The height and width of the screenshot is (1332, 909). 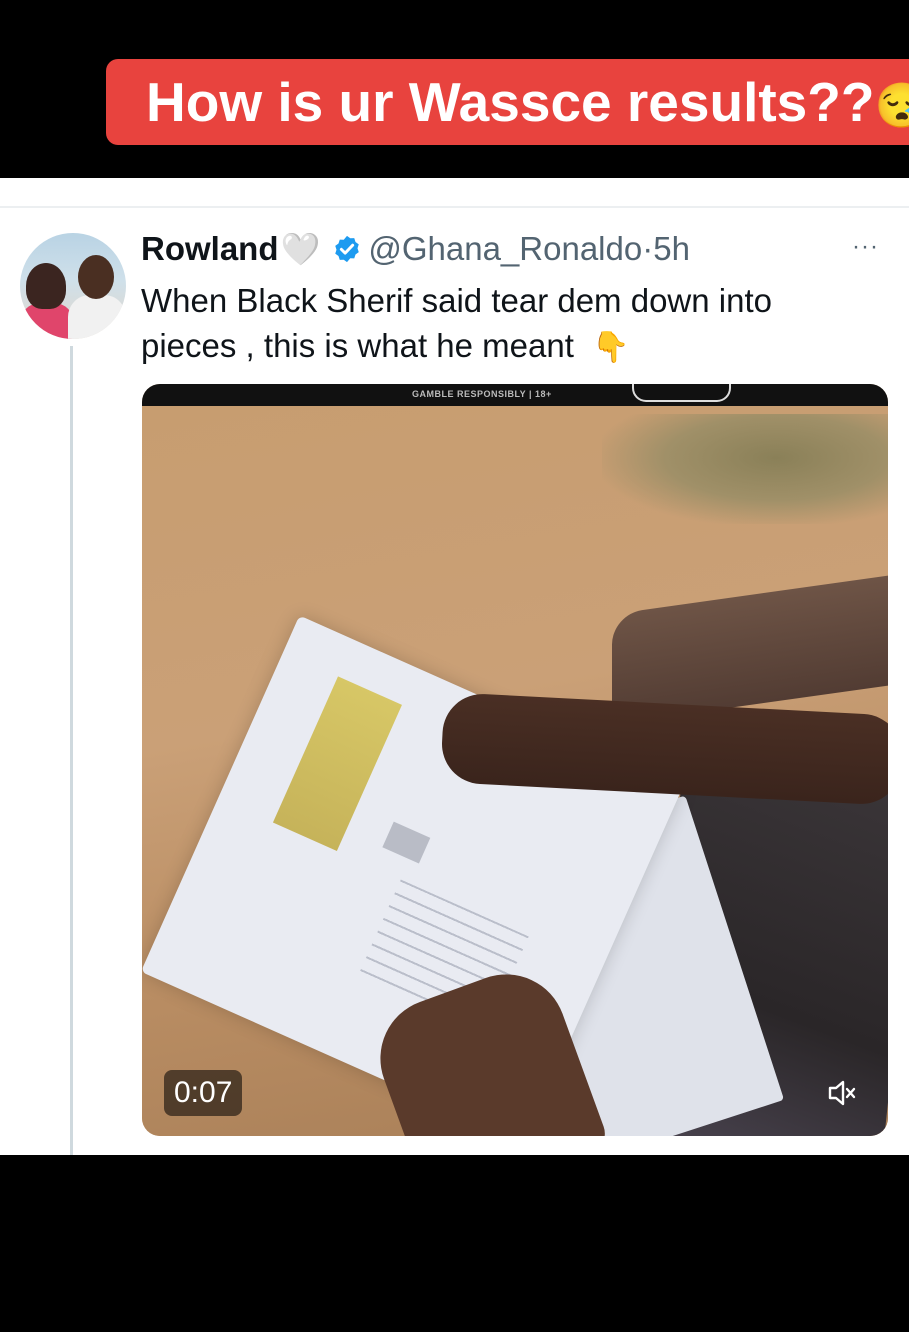 I want to click on thread-line, so click(x=71, y=751).